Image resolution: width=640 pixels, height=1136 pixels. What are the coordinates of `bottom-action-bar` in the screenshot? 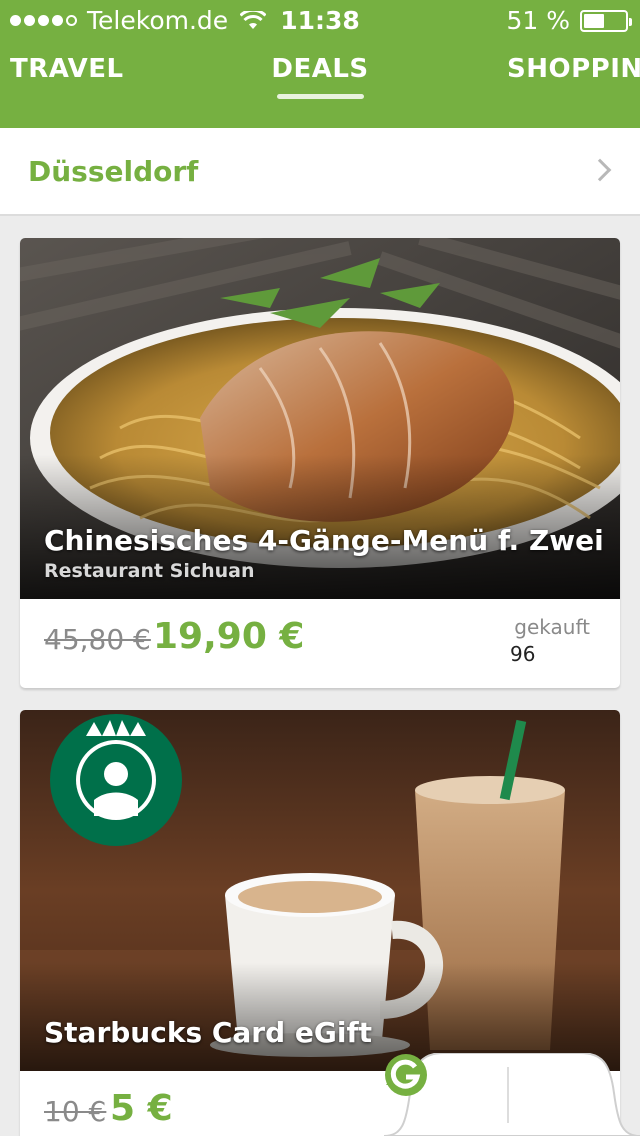 It's located at (512, 1094).